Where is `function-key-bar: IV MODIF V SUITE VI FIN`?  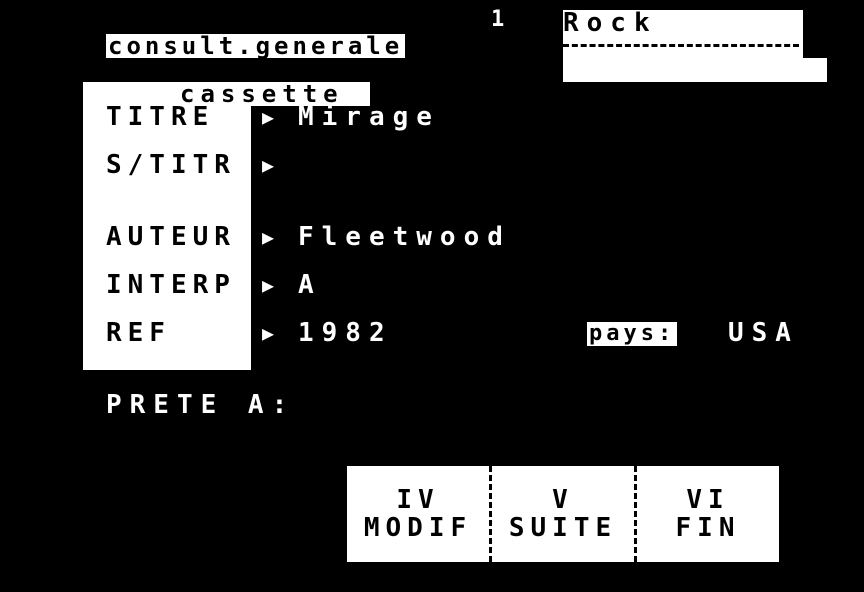 function-key-bar: IV MODIF V SUITE VI FIN is located at coordinates (563, 514).